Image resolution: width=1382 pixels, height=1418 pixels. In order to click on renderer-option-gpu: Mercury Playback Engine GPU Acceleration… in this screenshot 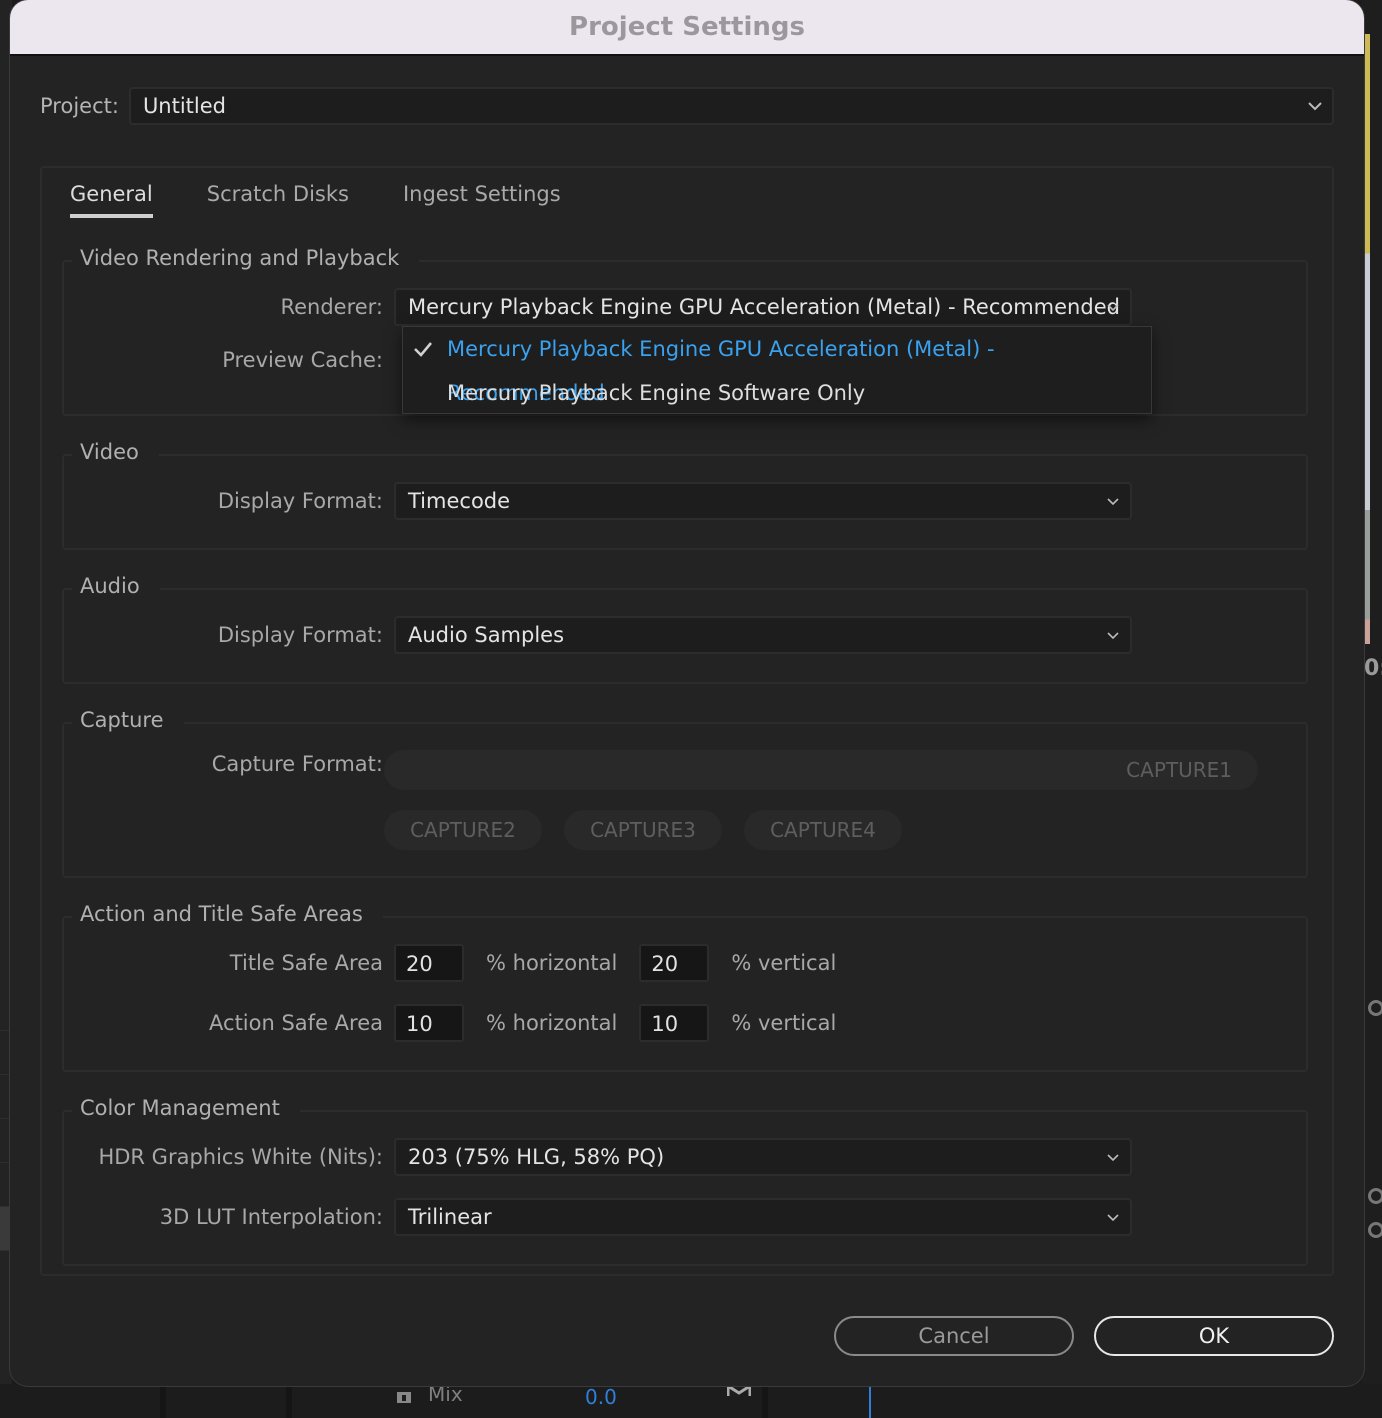, I will do `click(777, 366)`.